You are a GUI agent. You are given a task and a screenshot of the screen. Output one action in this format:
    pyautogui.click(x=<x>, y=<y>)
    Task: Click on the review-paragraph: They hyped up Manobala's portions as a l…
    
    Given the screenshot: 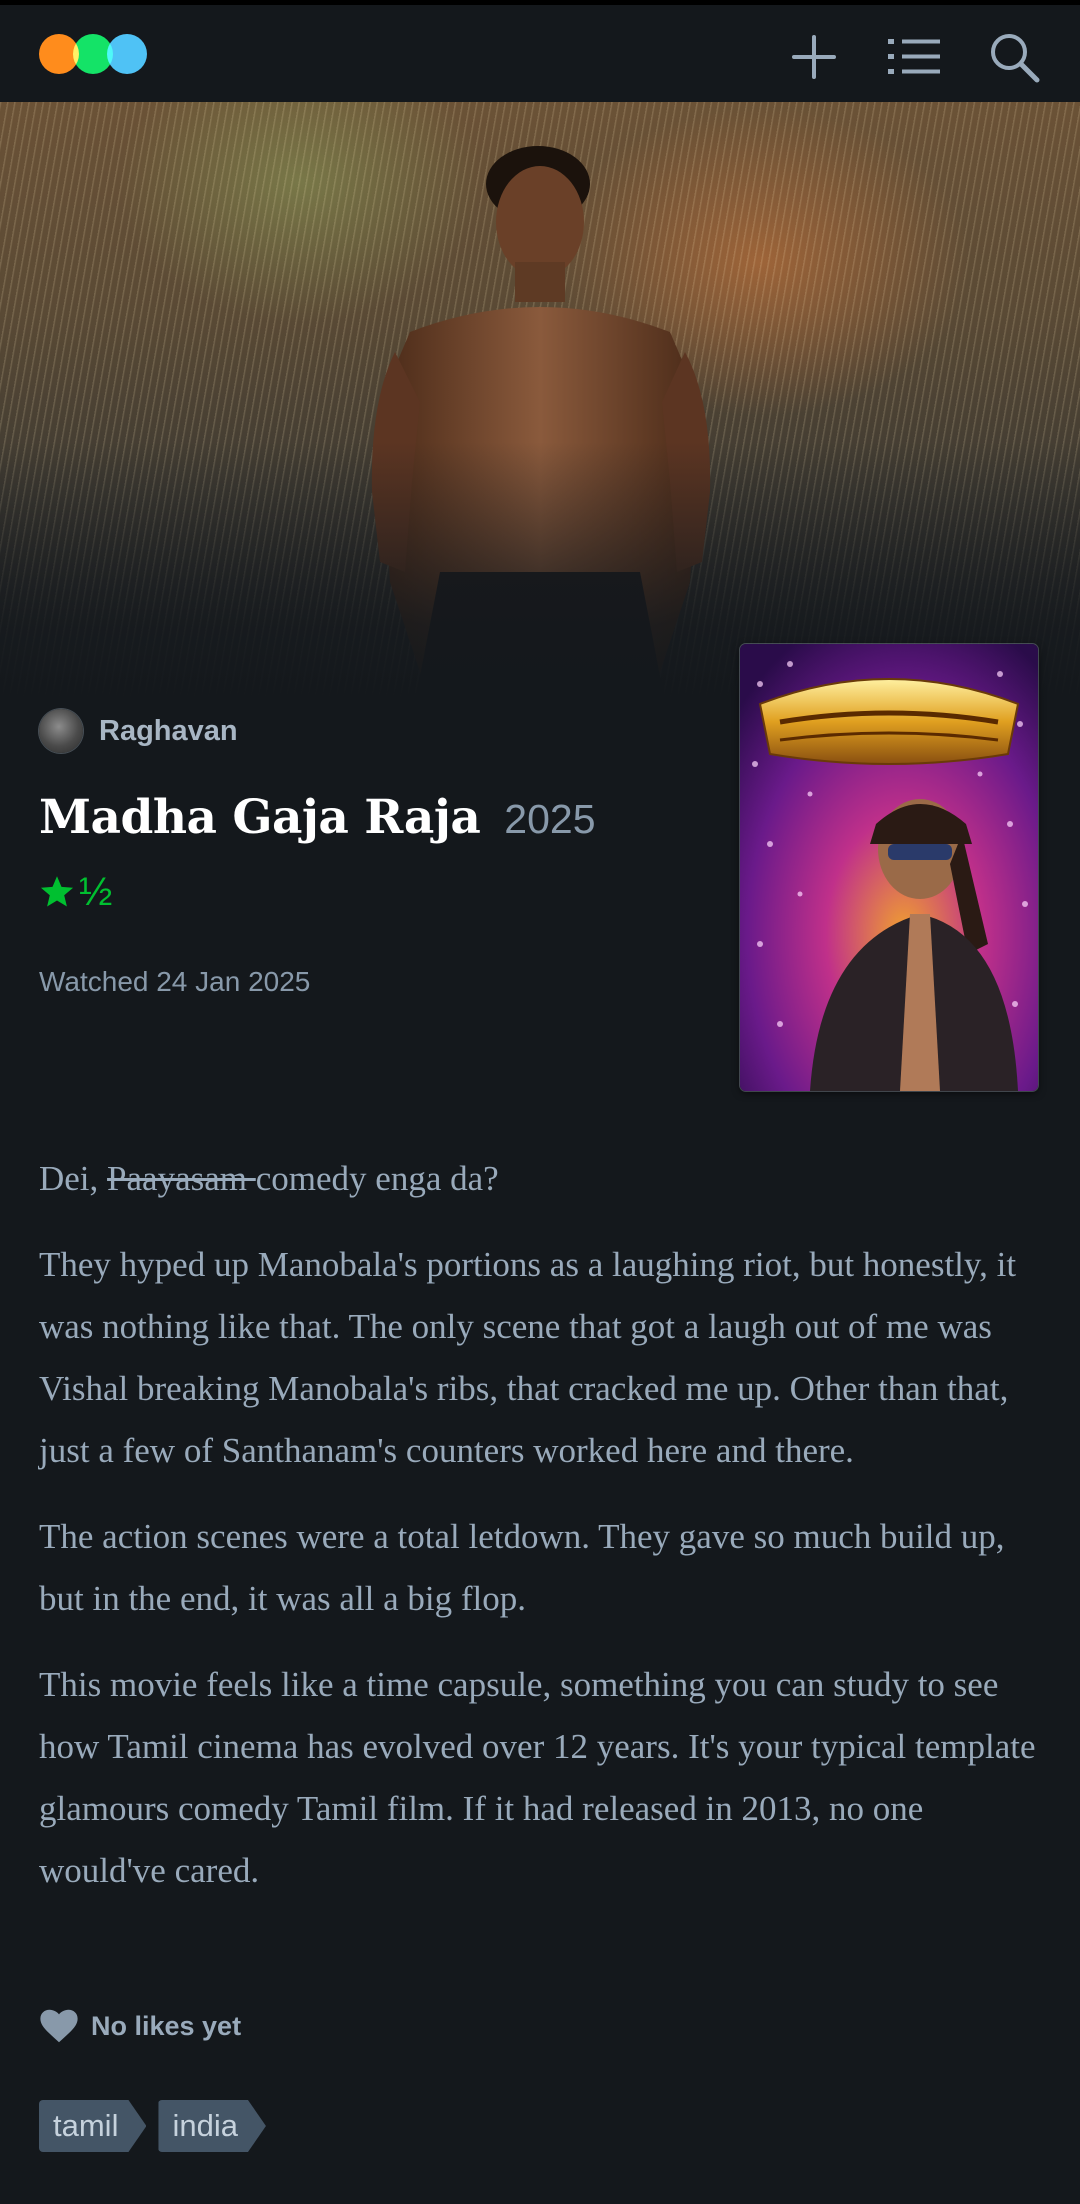 What is the action you would take?
    pyautogui.click(x=528, y=1357)
    